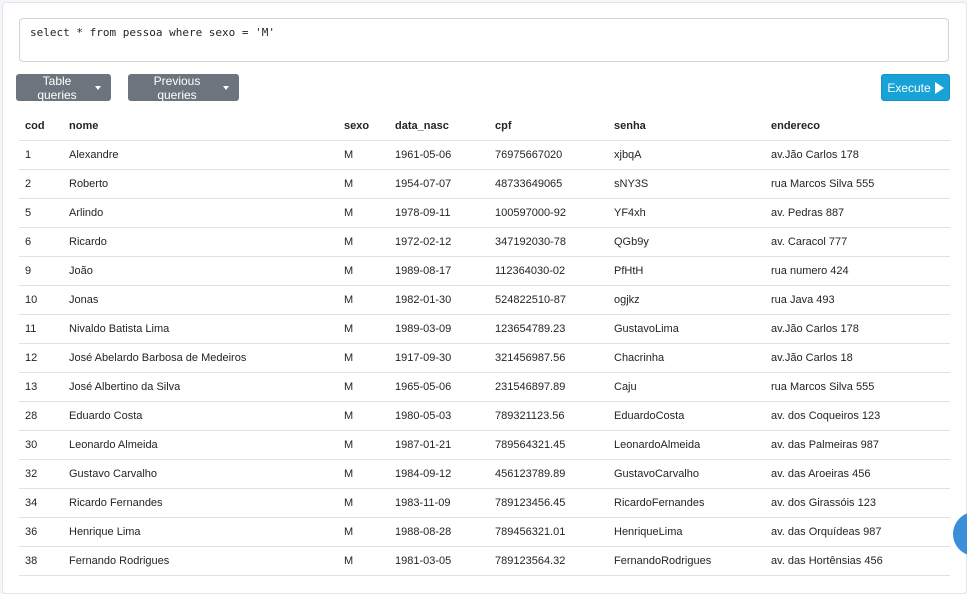 This screenshot has width=967, height=594. Describe the element at coordinates (200, 184) in the screenshot. I see `cell-nome: Roberto` at that location.